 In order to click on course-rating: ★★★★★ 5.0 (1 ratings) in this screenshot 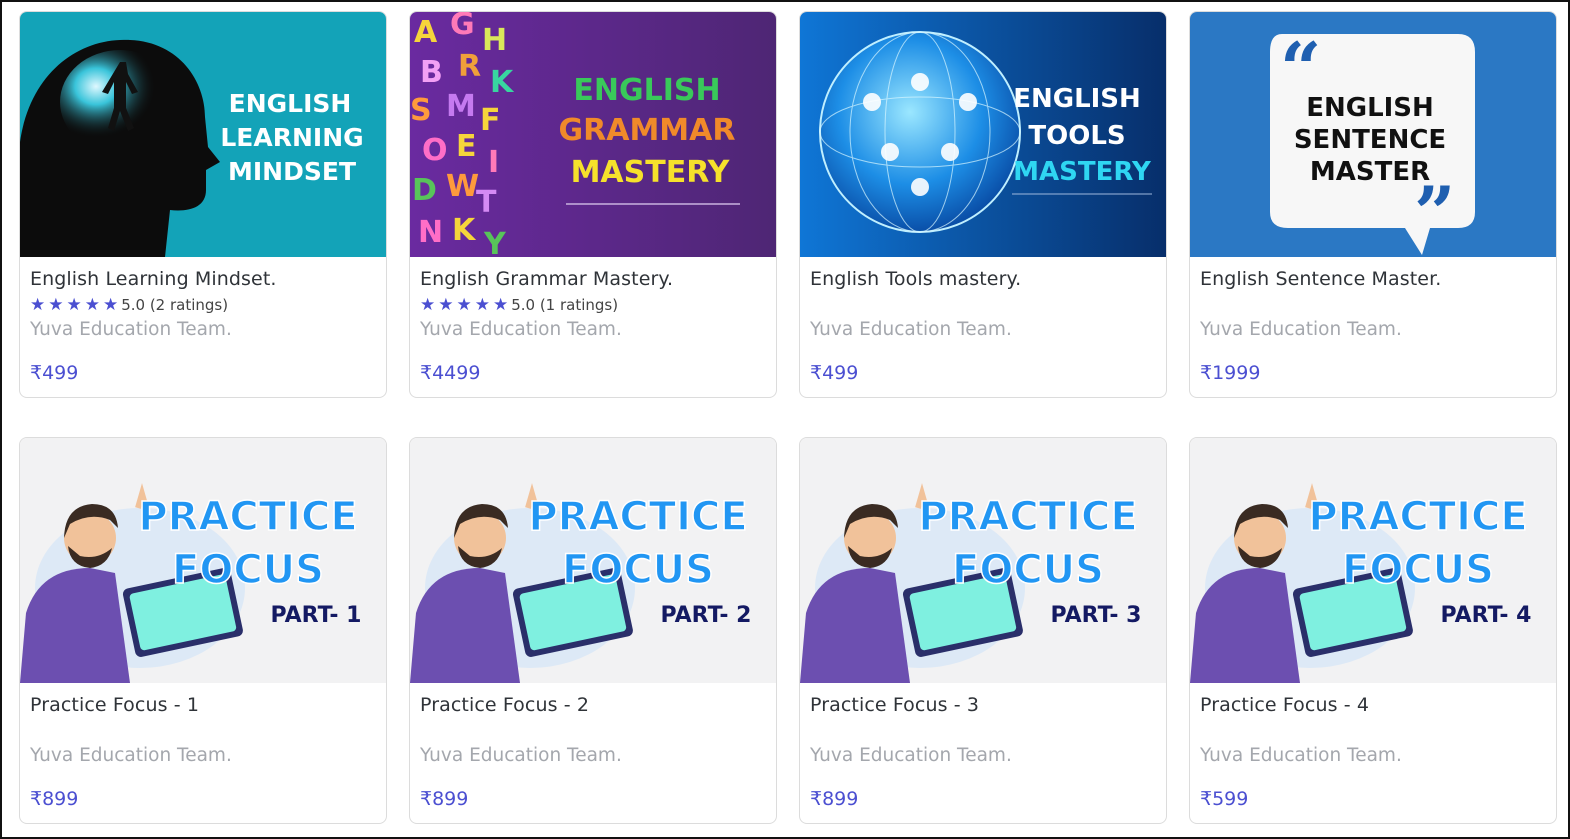, I will do `click(519, 305)`.